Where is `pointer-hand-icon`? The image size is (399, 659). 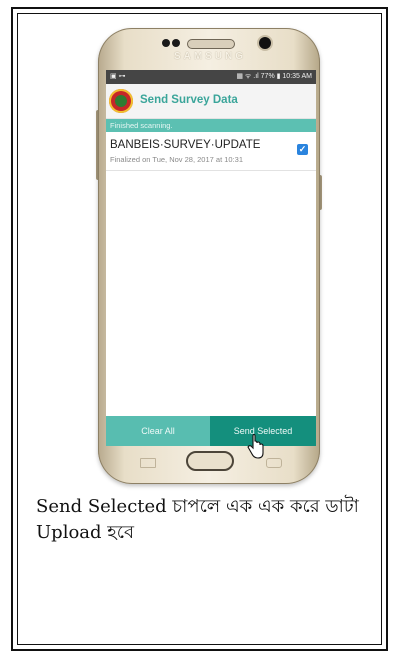
pointer-hand-icon is located at coordinates (255, 446).